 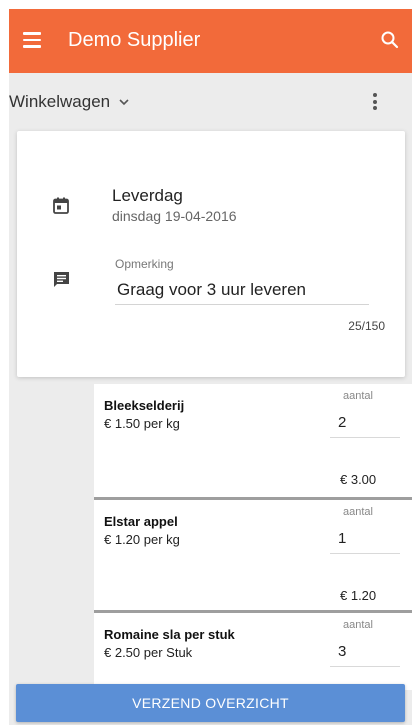 I want to click on more-vert-icon, so click(x=375, y=103).